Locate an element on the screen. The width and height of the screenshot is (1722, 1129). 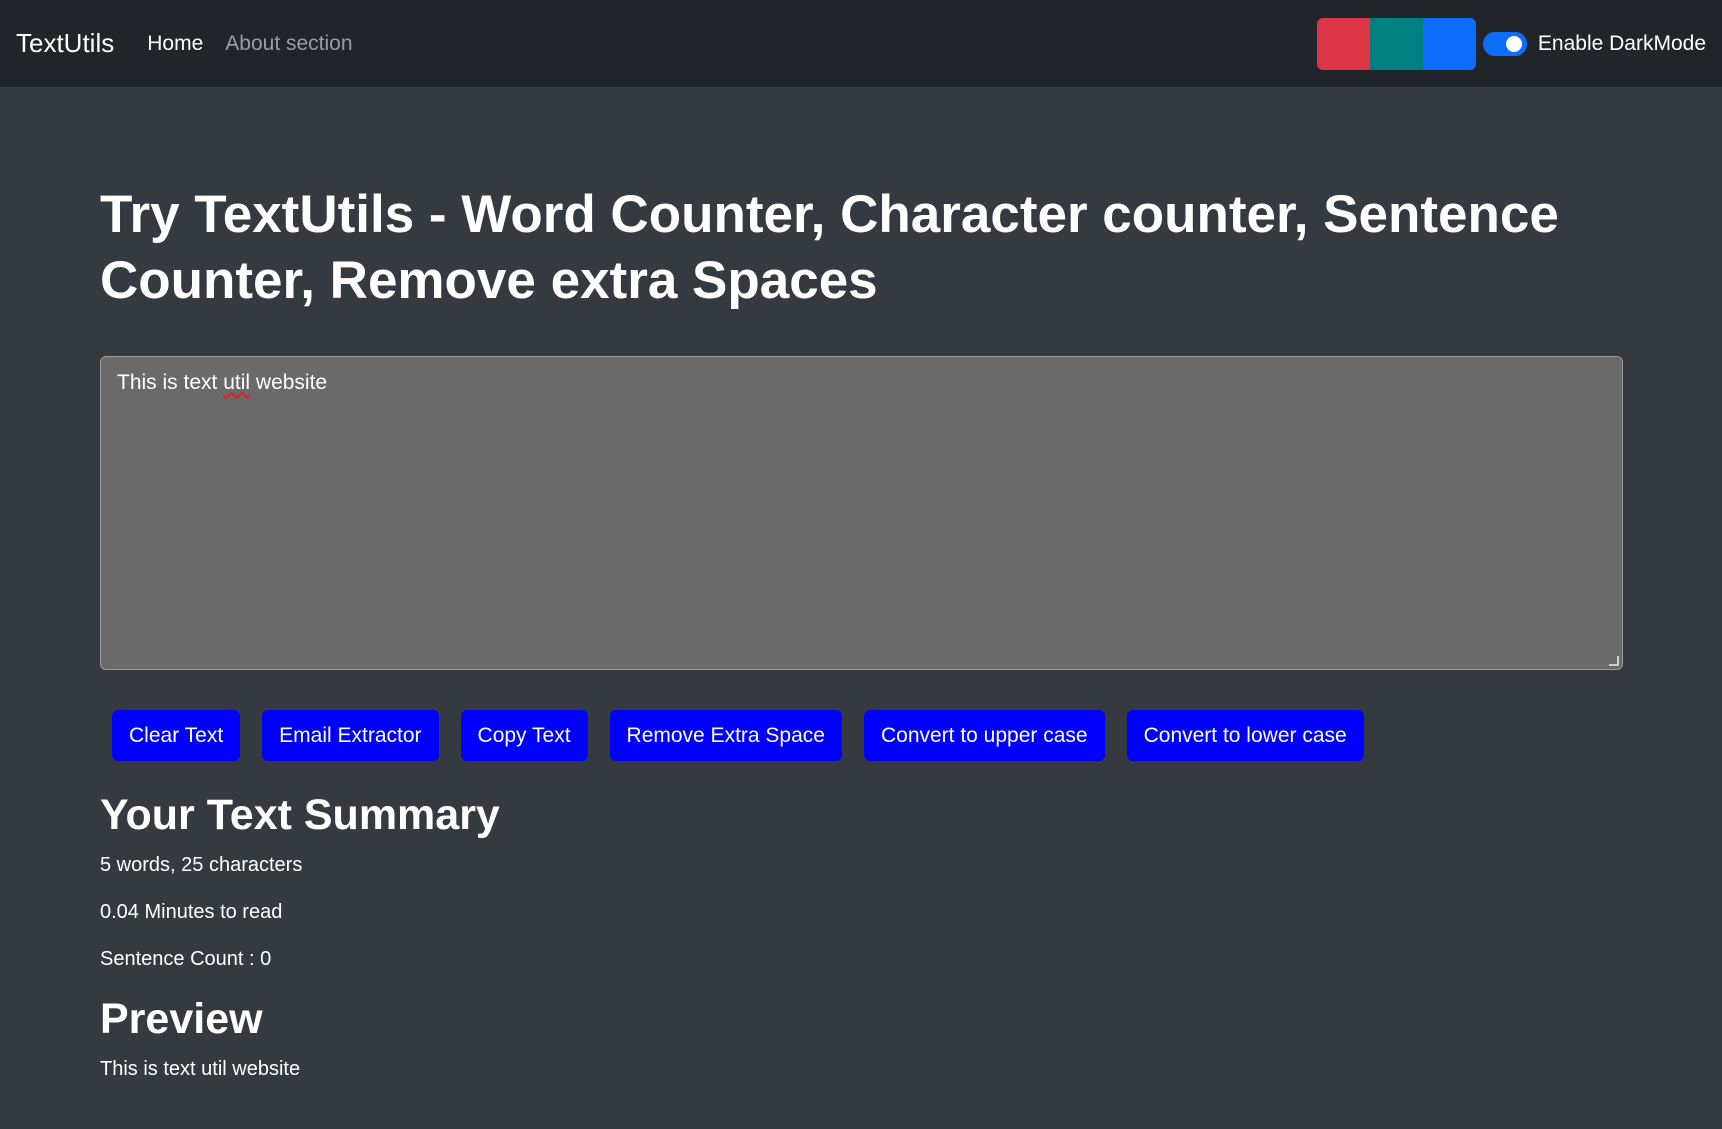
toggle-knob is located at coordinates (1513, 44).